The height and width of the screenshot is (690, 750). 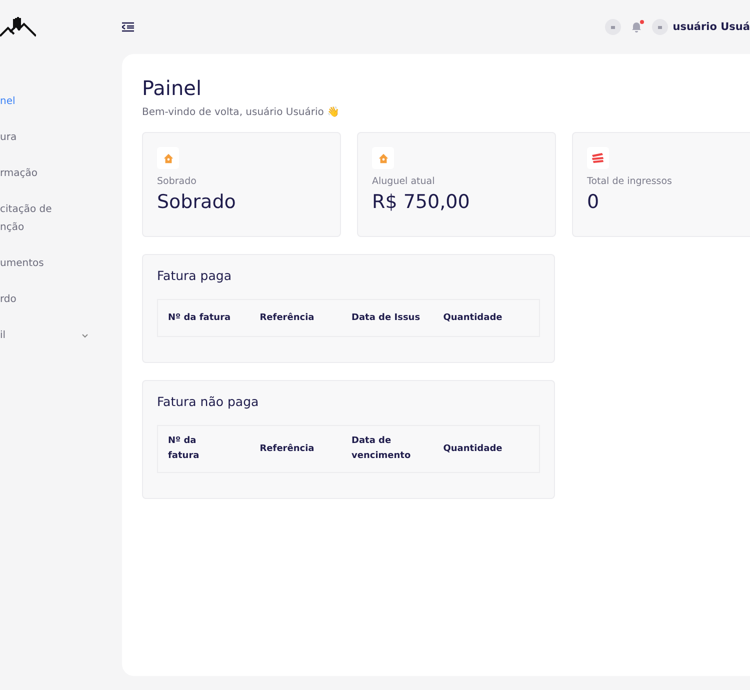 What do you see at coordinates (44, 138) in the screenshot?
I see `sidebar-item: ura` at bounding box center [44, 138].